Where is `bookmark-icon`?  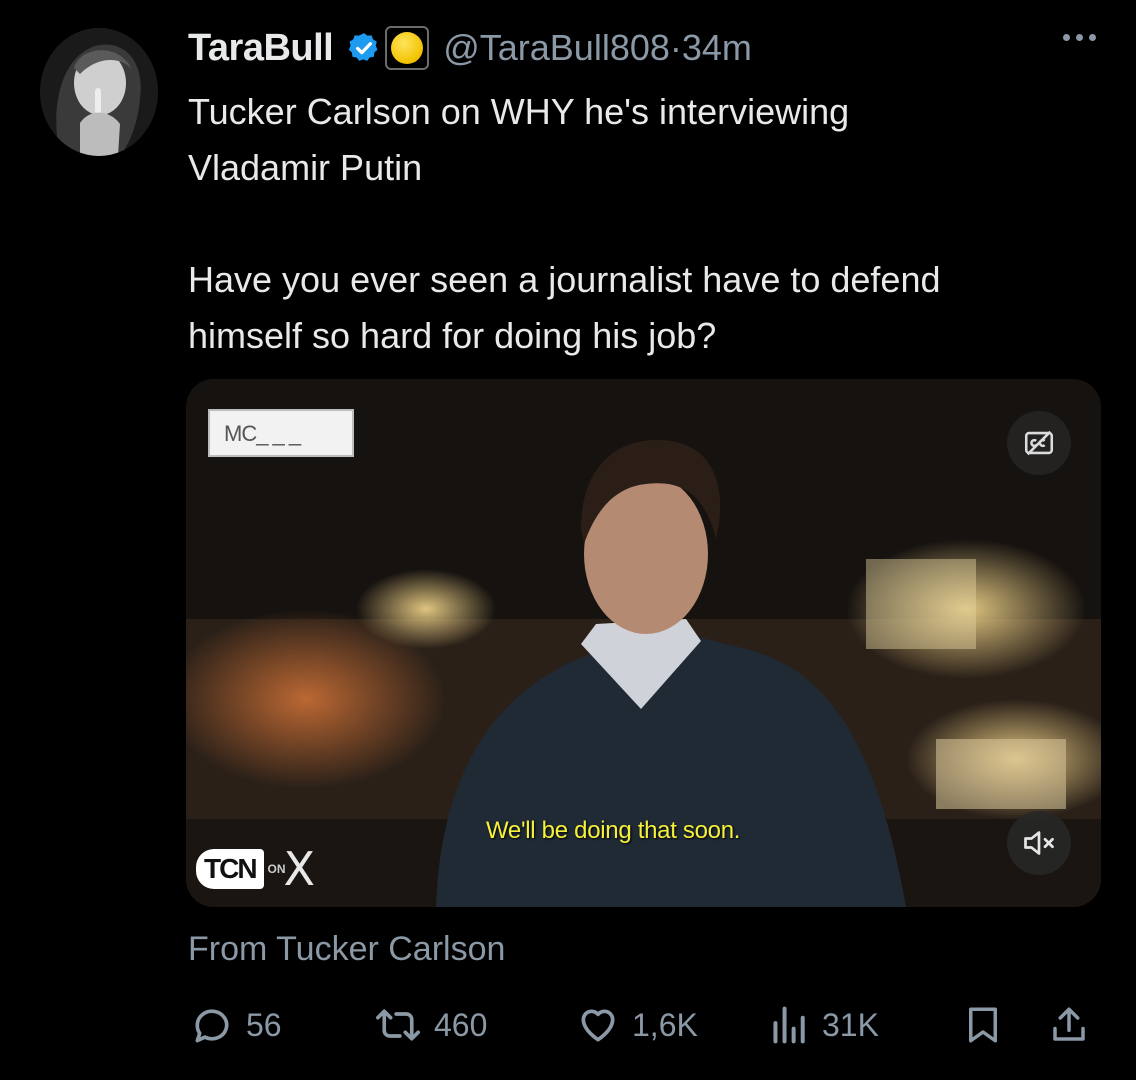 bookmark-icon is located at coordinates (983, 1025).